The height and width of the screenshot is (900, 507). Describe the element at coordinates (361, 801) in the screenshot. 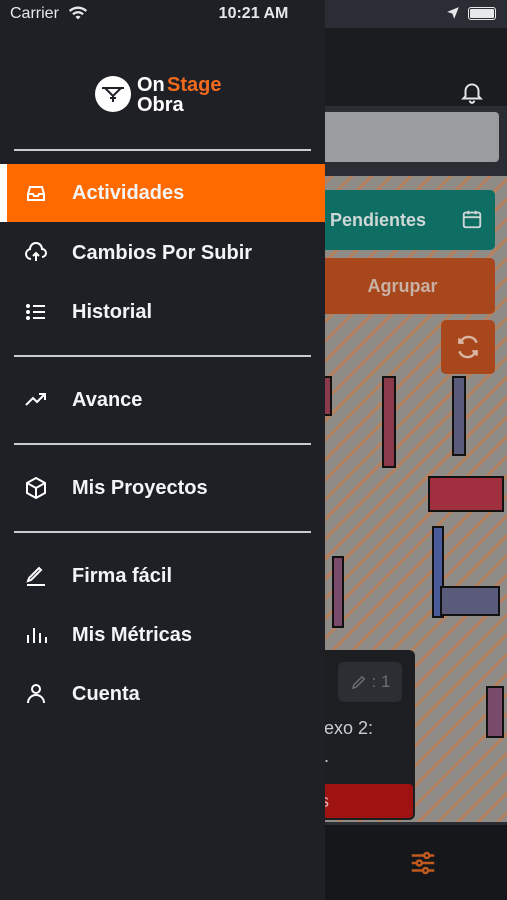

I see `status-badge: es` at that location.